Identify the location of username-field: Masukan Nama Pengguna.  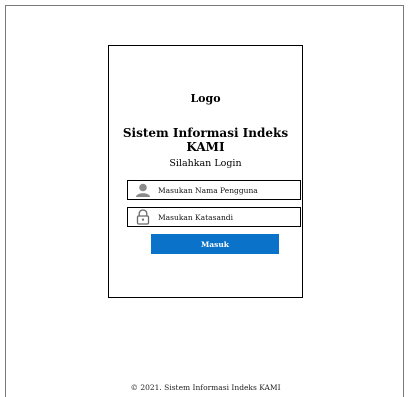
(214, 190).